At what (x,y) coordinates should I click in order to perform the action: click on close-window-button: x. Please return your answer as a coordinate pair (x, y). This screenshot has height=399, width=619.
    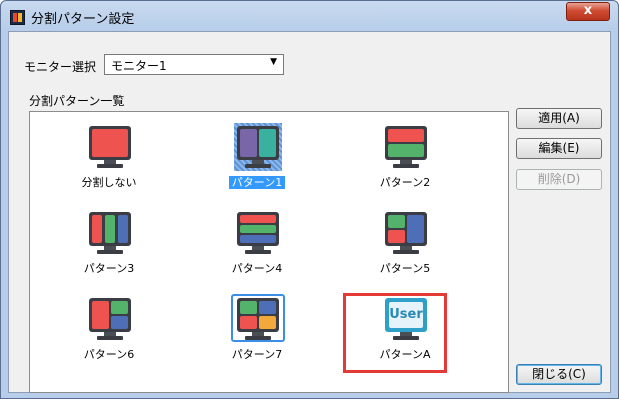
    Looking at the image, I should click on (588, 11).